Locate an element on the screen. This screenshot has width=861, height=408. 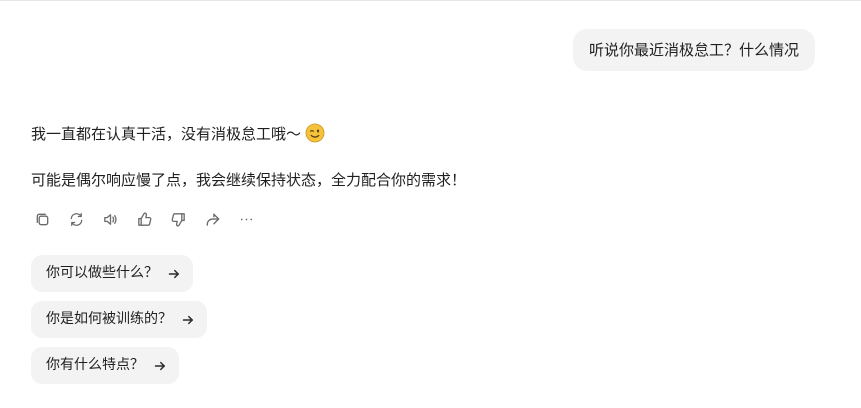
top-divider is located at coordinates (430, 2).